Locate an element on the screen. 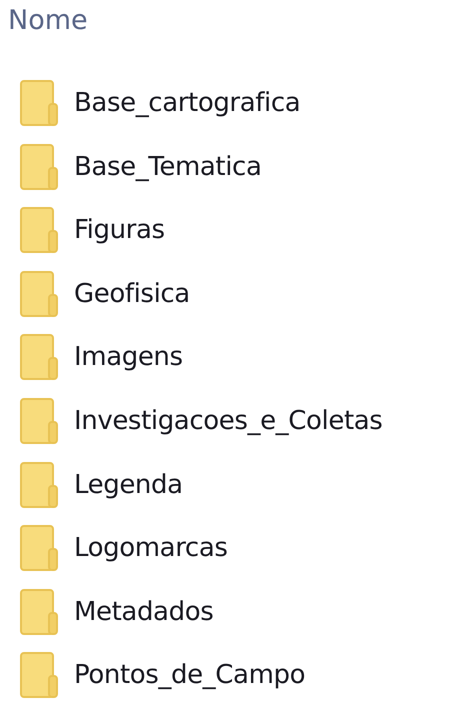  folder-name: Logomarcas is located at coordinates (151, 548).